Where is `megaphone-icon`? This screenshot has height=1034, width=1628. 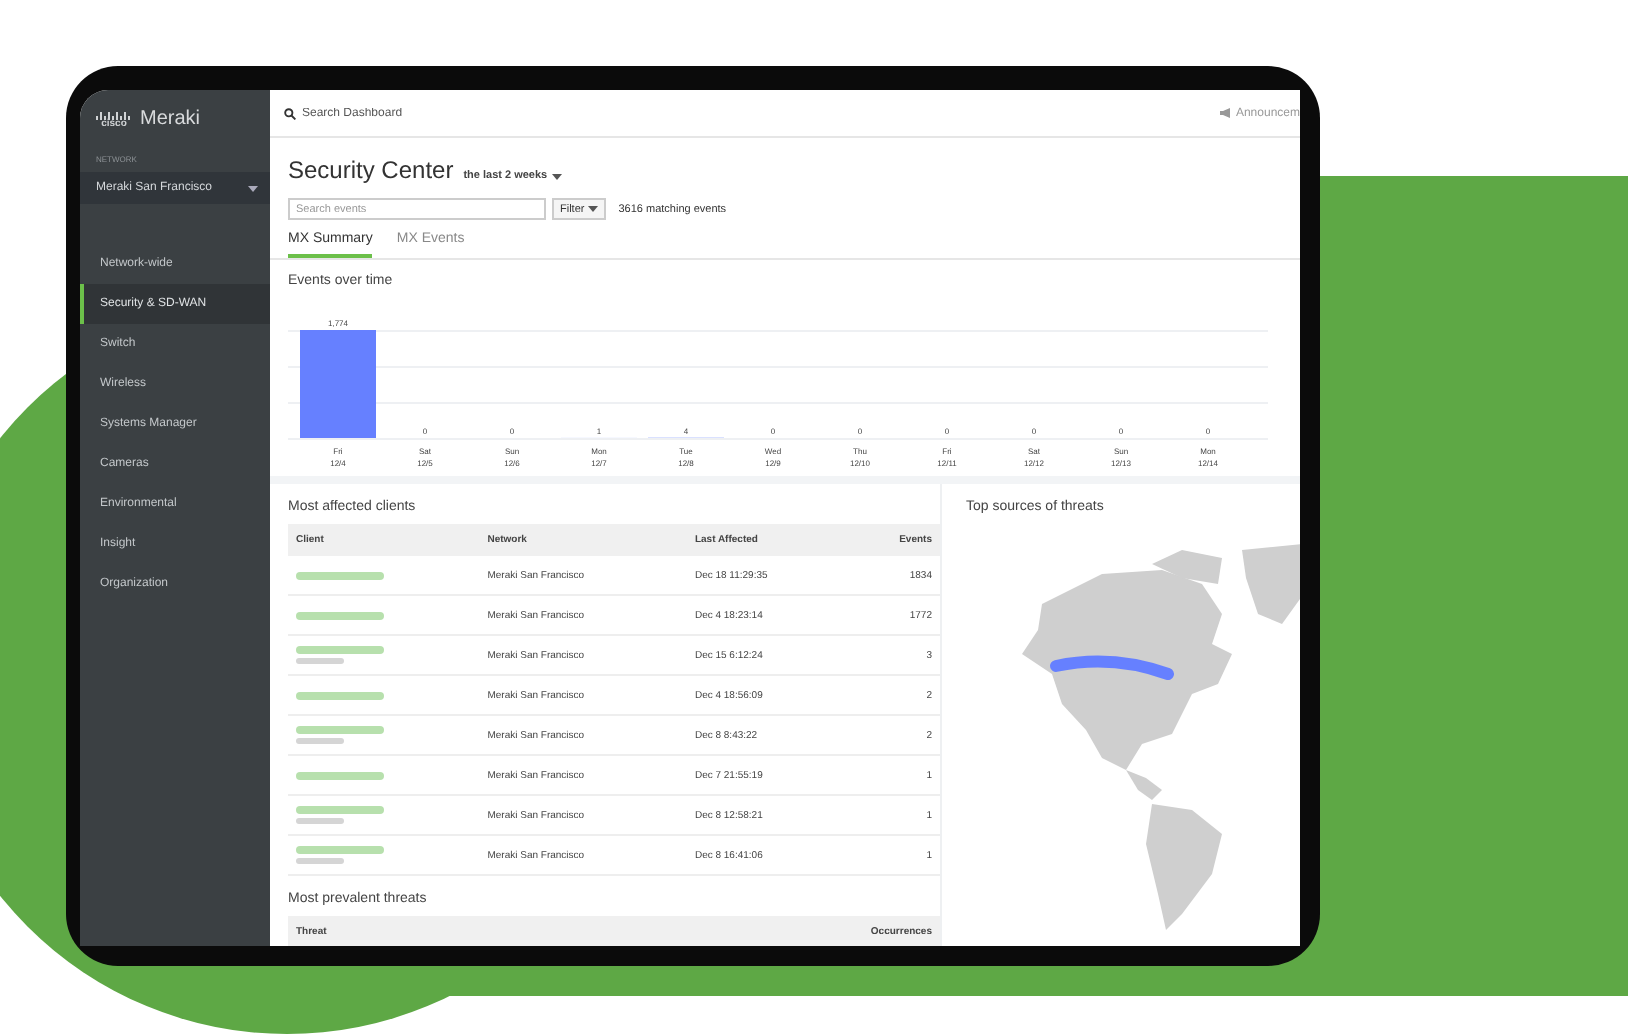 megaphone-icon is located at coordinates (1225, 113).